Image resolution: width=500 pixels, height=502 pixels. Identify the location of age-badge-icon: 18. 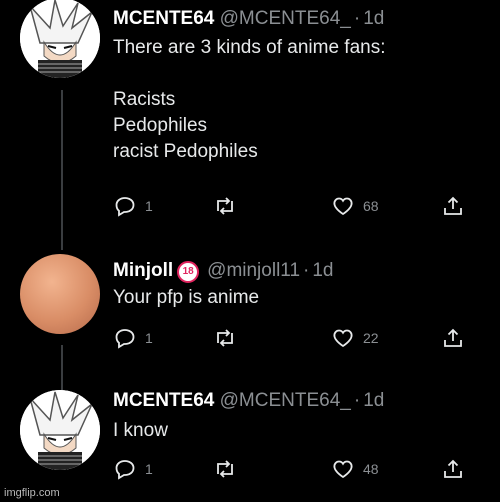
(188, 272).